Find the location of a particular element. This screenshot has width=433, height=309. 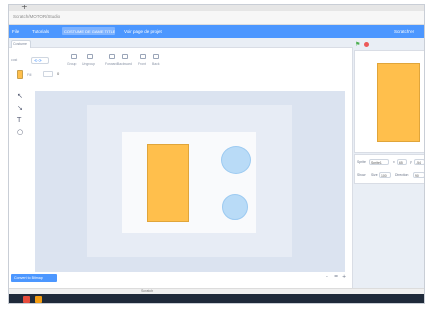

group-icon is located at coordinates (74, 56).